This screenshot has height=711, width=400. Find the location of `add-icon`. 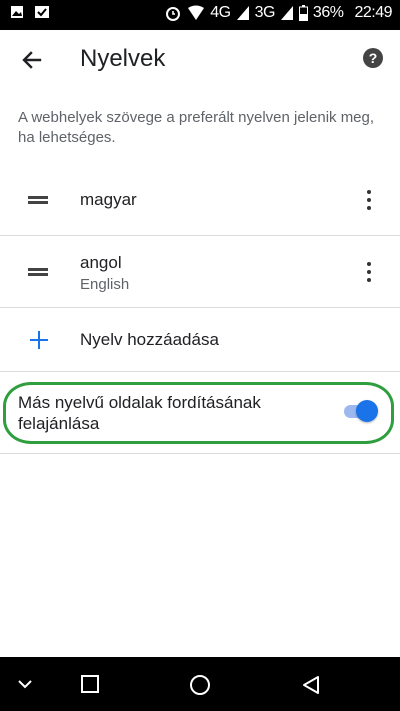

add-icon is located at coordinates (39, 340).